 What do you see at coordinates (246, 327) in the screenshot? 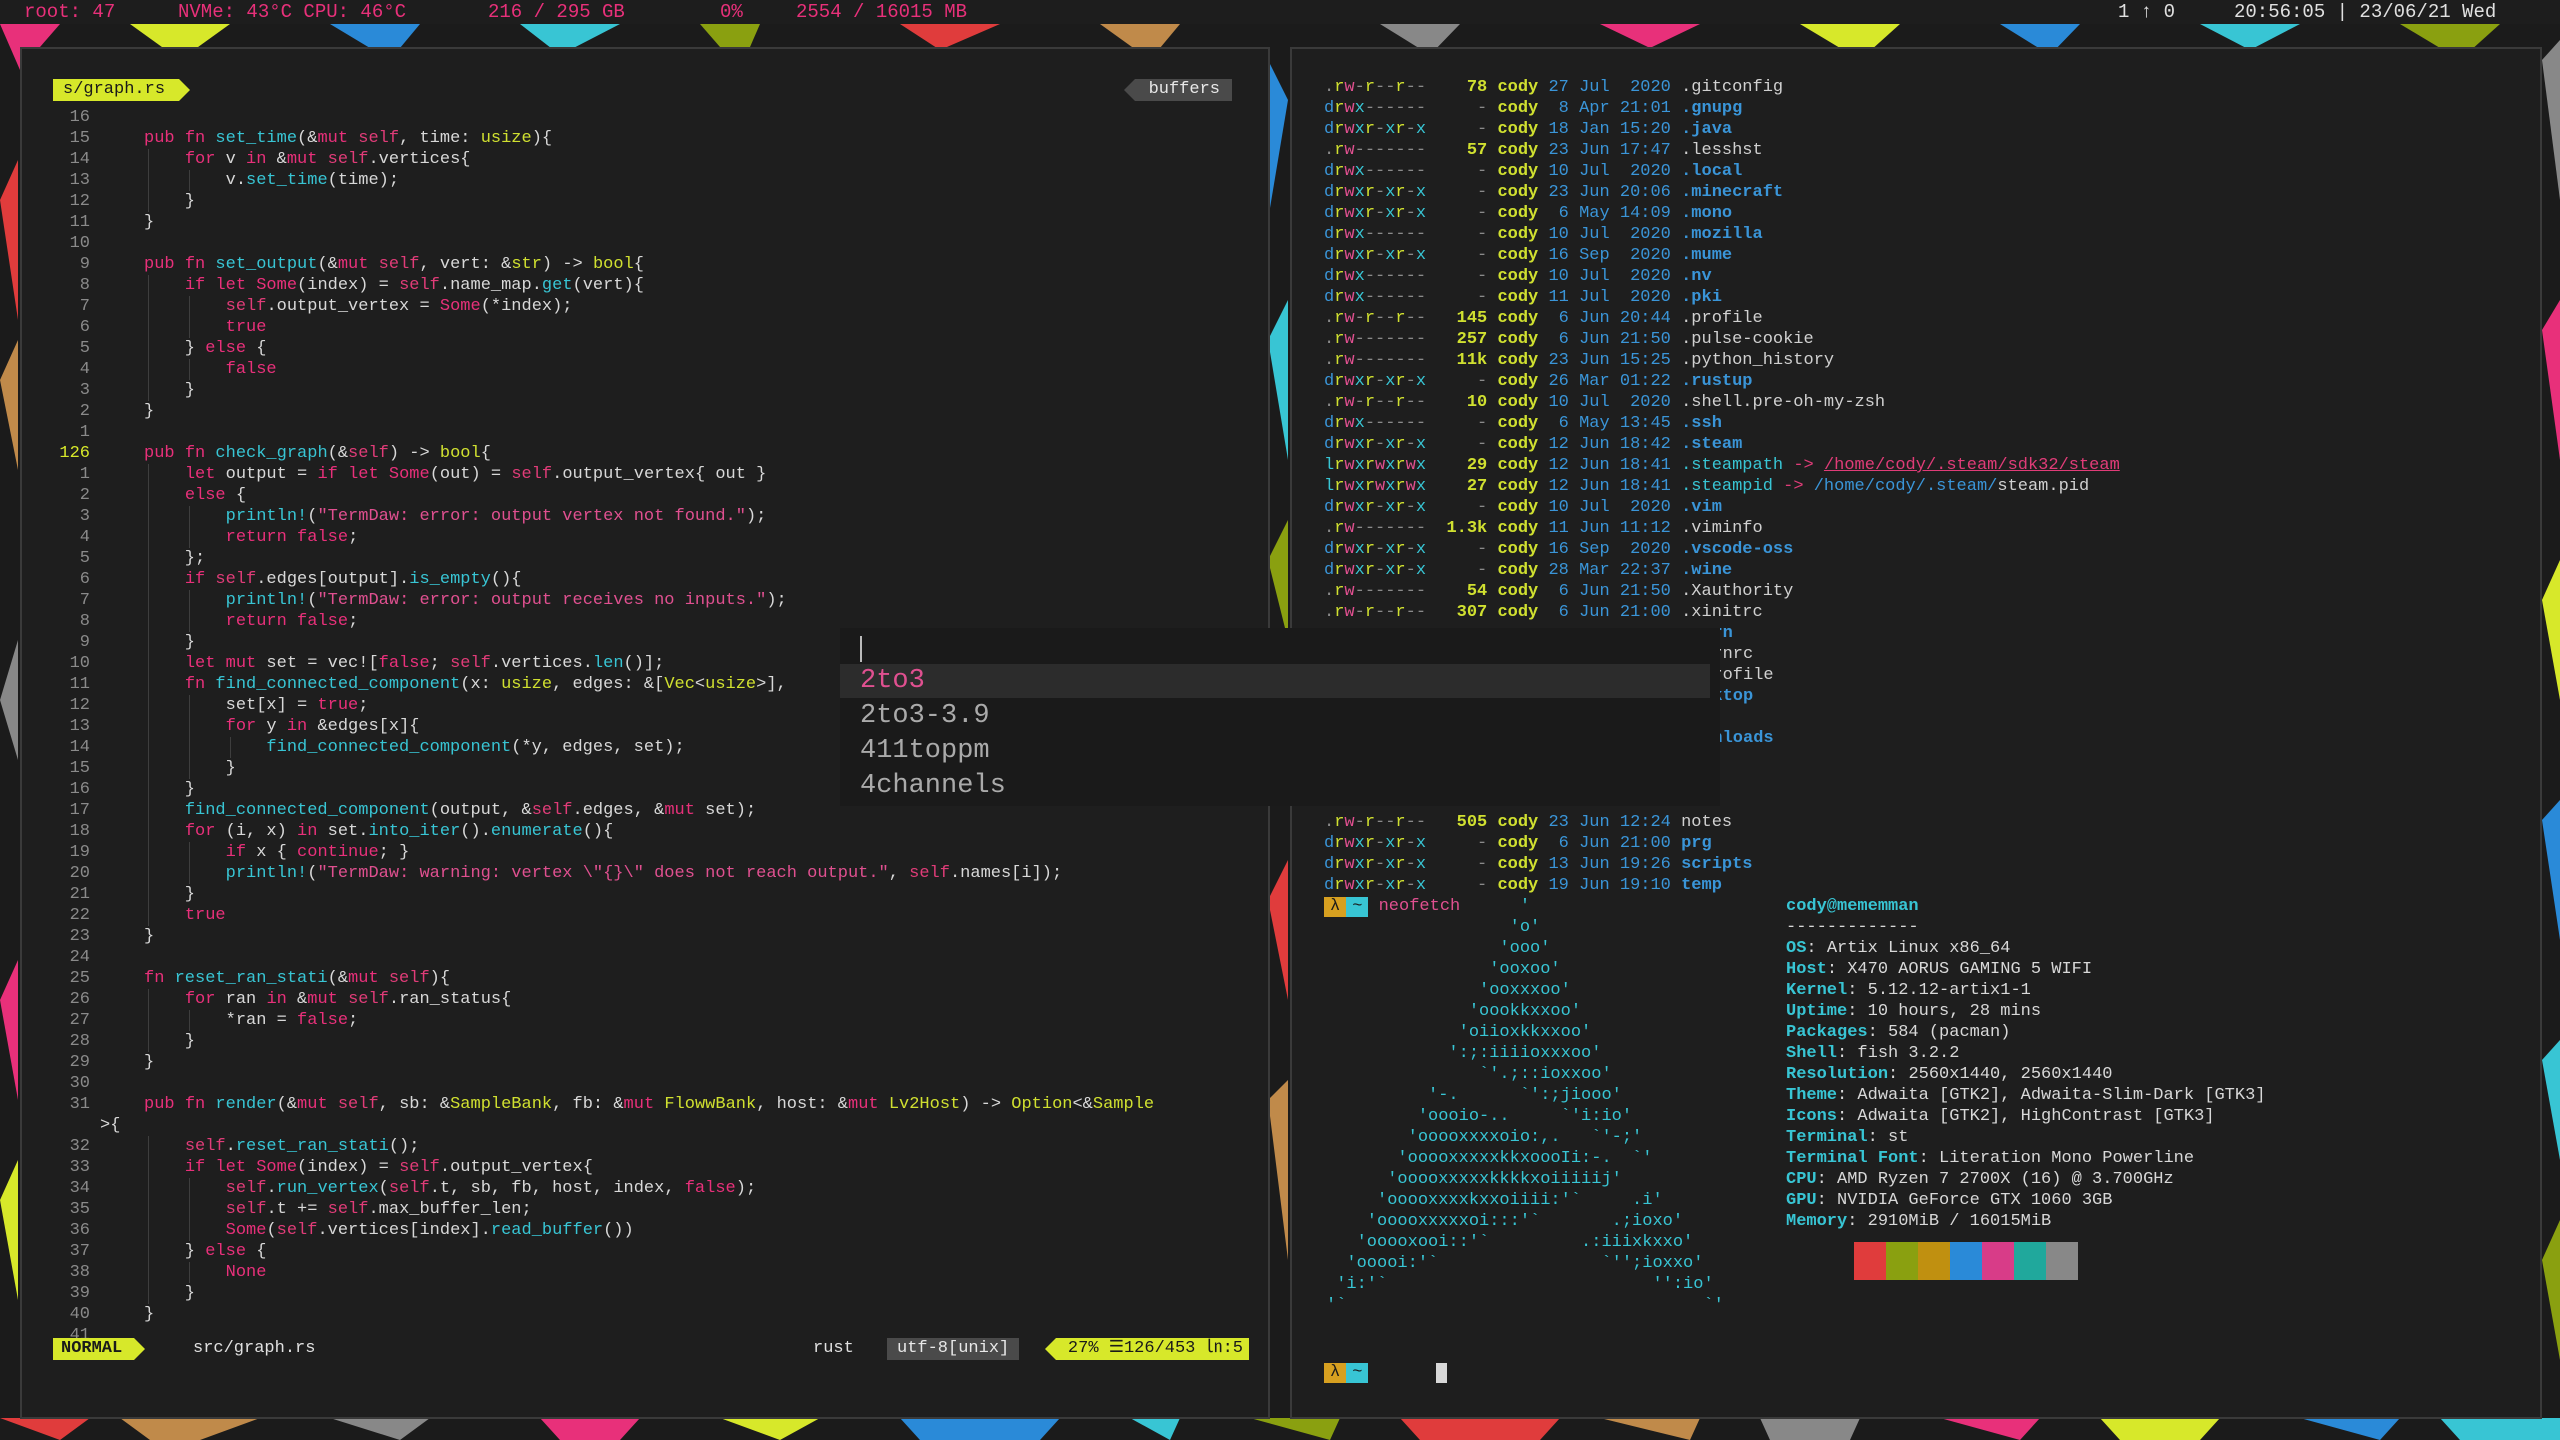
I see `line-text: true` at bounding box center [246, 327].